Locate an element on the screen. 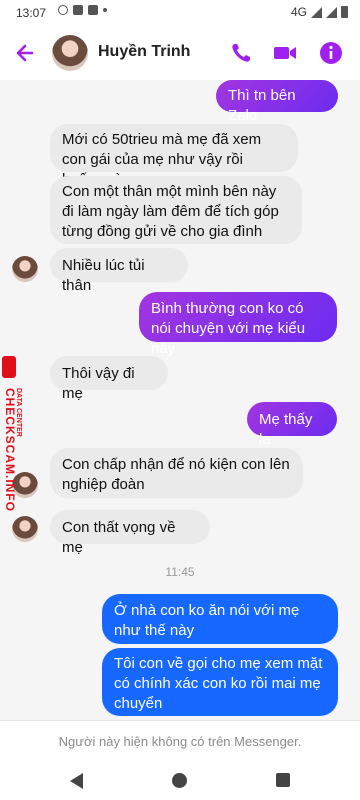  nav-back-icon is located at coordinates (76, 781).